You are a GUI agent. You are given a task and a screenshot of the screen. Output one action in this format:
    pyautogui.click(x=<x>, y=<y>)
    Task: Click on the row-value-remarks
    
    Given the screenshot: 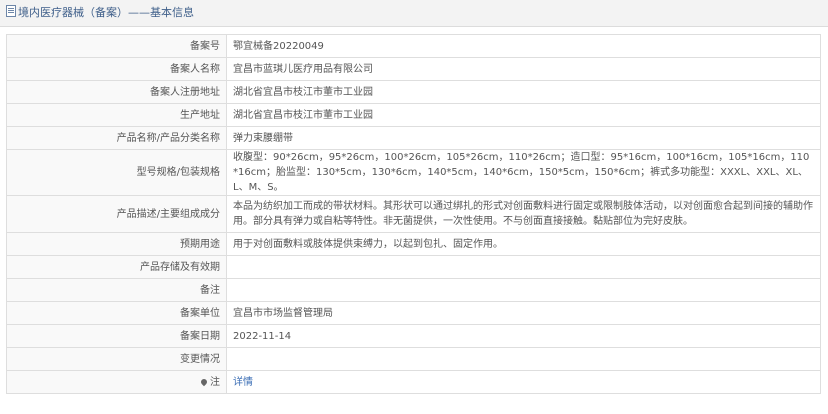 What is the action you would take?
    pyautogui.click(x=523, y=290)
    